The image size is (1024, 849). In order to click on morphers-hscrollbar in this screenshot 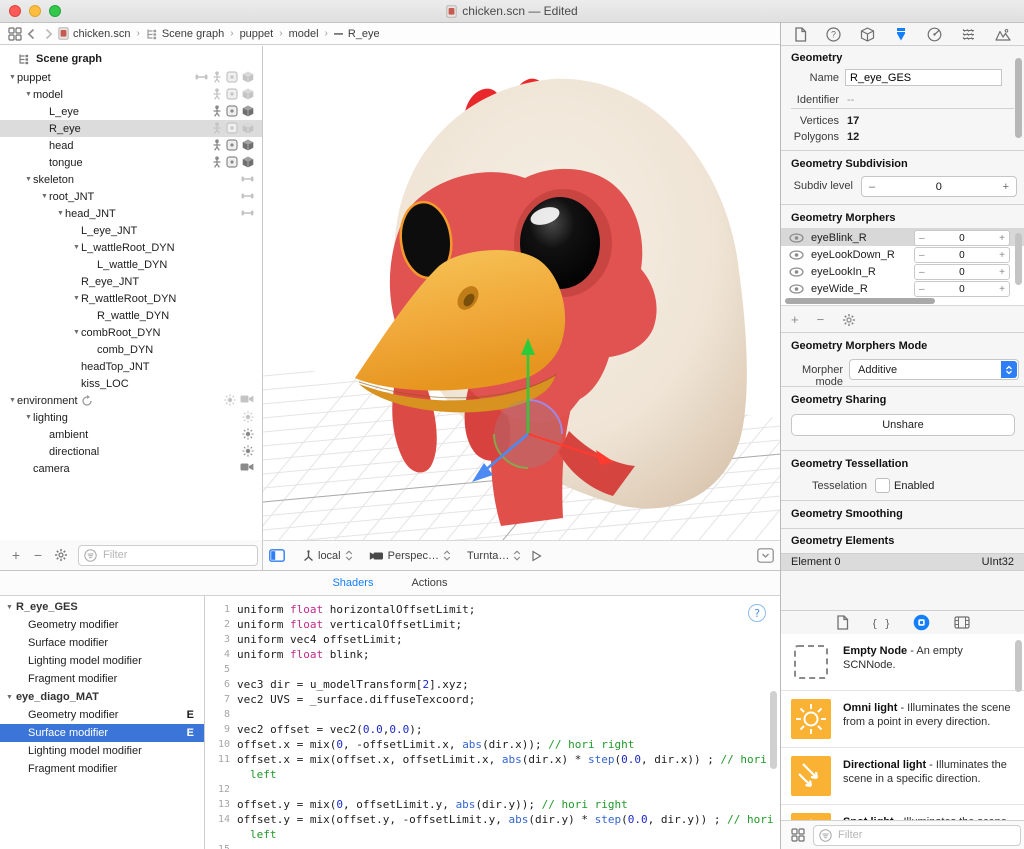, I will do `click(860, 301)`.